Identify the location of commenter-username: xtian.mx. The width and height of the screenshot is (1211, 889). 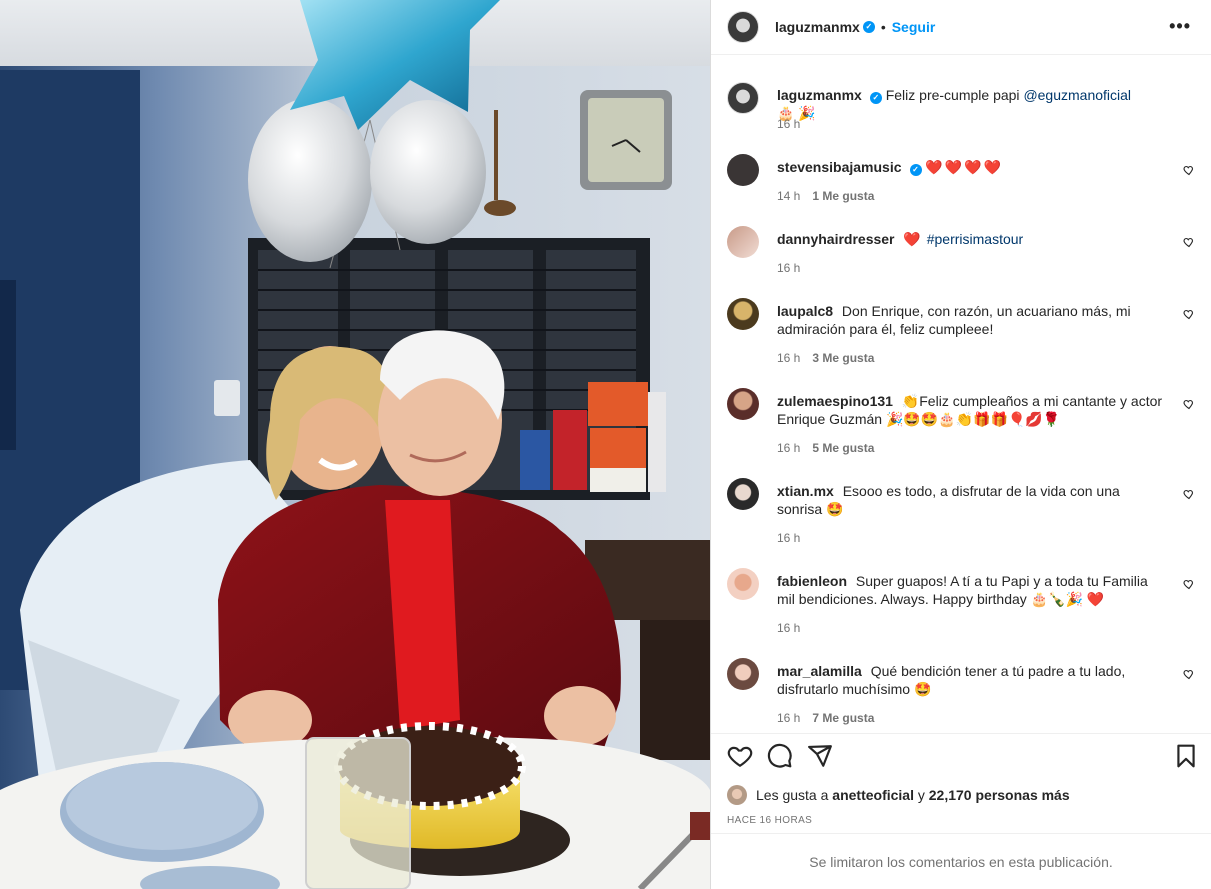
(805, 491).